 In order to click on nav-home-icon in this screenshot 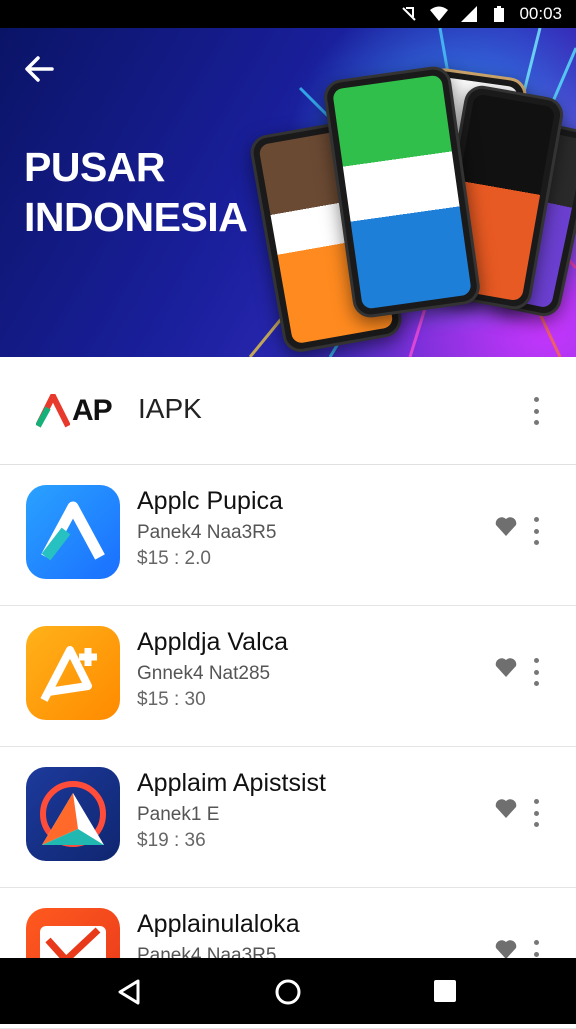, I will do `click(288, 992)`.